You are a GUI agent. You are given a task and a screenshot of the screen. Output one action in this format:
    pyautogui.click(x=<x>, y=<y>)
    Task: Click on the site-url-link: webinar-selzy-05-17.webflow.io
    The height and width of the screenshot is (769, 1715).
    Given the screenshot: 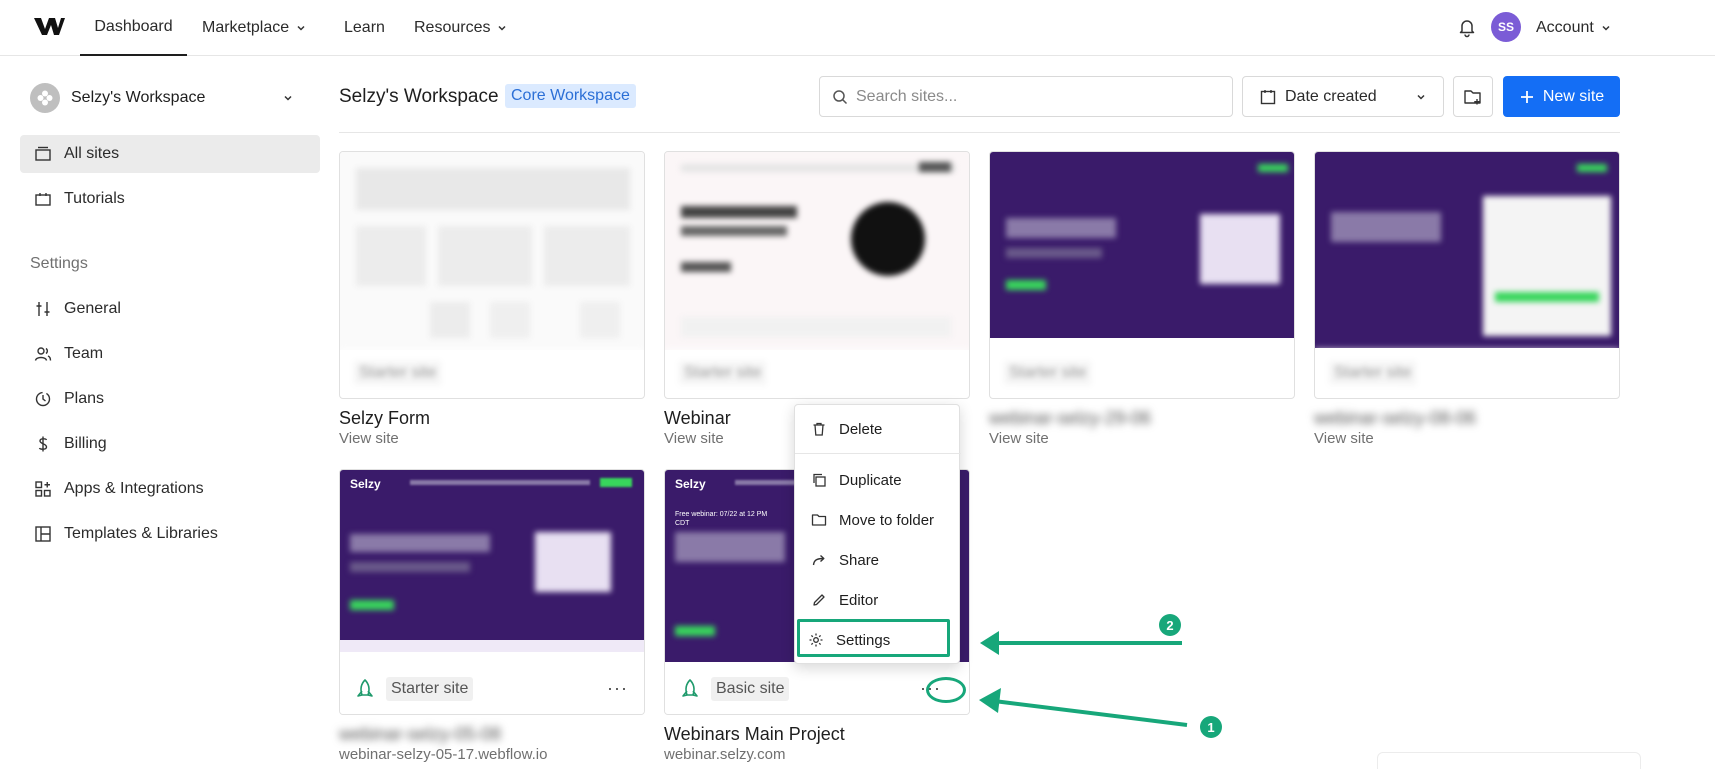 What is the action you would take?
    pyautogui.click(x=443, y=754)
    